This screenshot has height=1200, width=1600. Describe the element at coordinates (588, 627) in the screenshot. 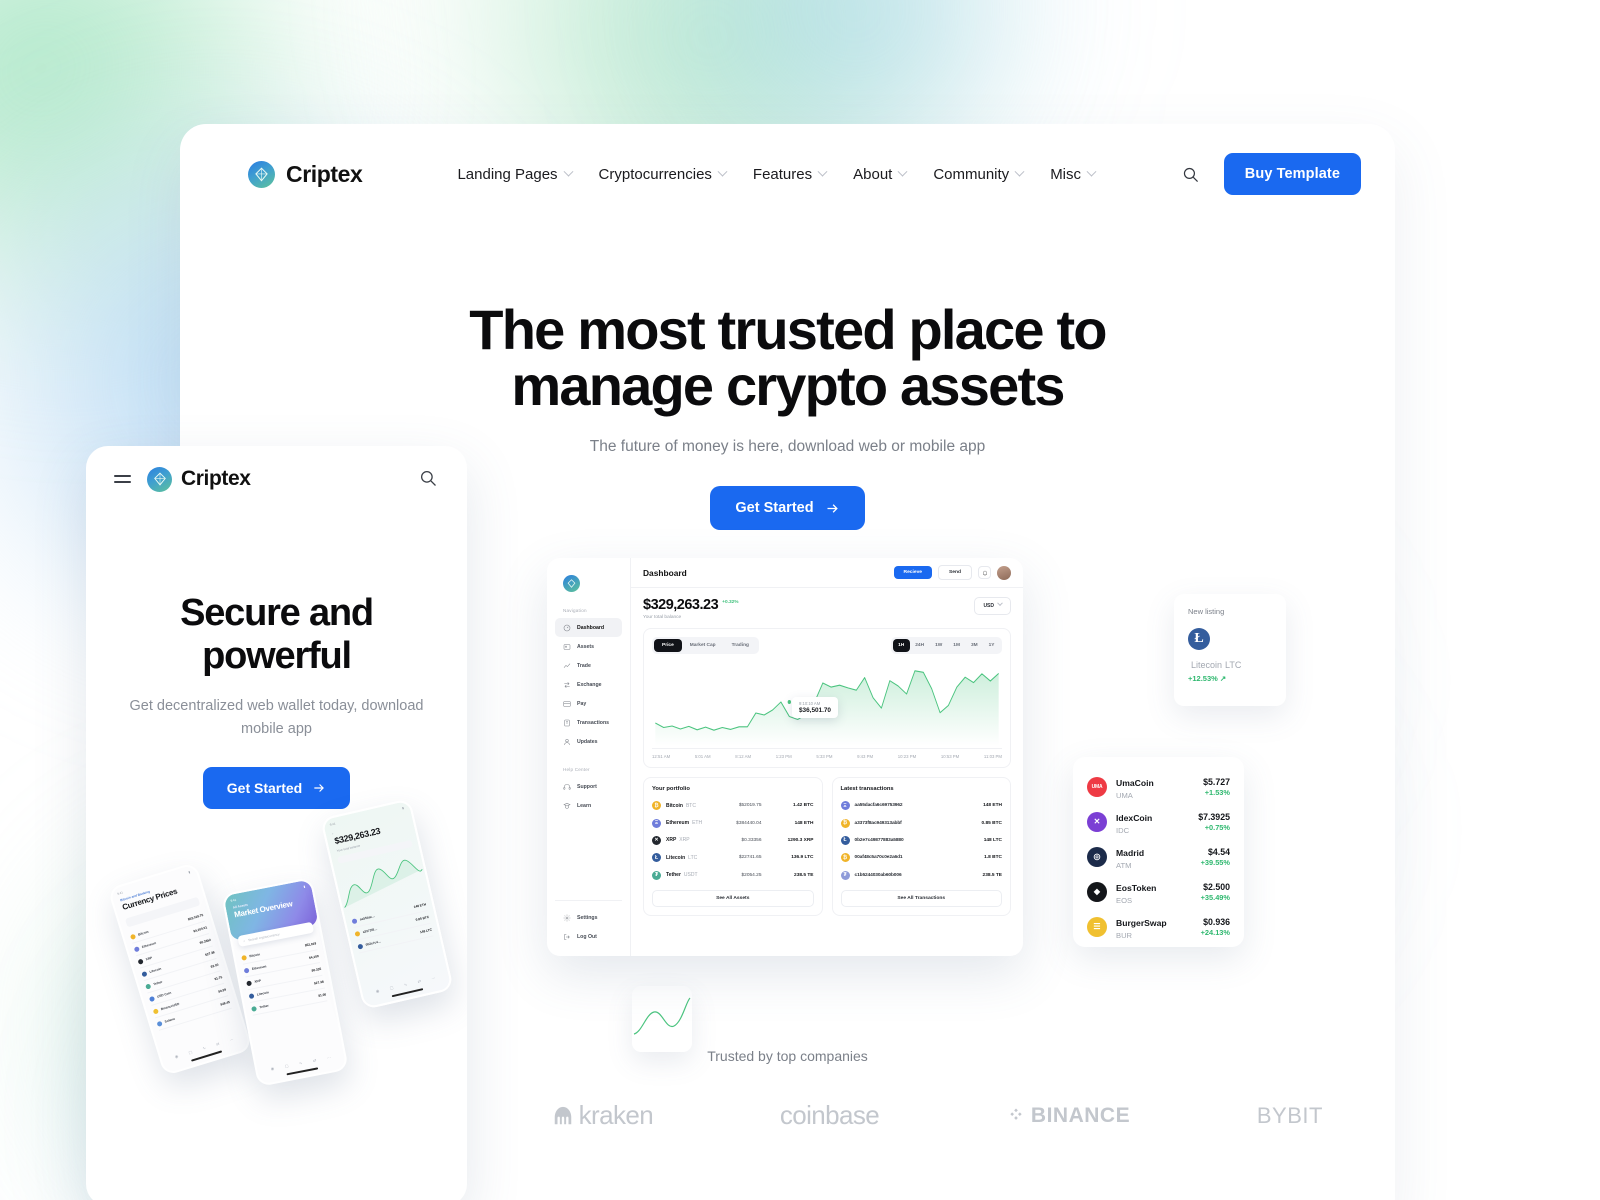

I see `sidebar-item-dashboard: Dashboard` at that location.